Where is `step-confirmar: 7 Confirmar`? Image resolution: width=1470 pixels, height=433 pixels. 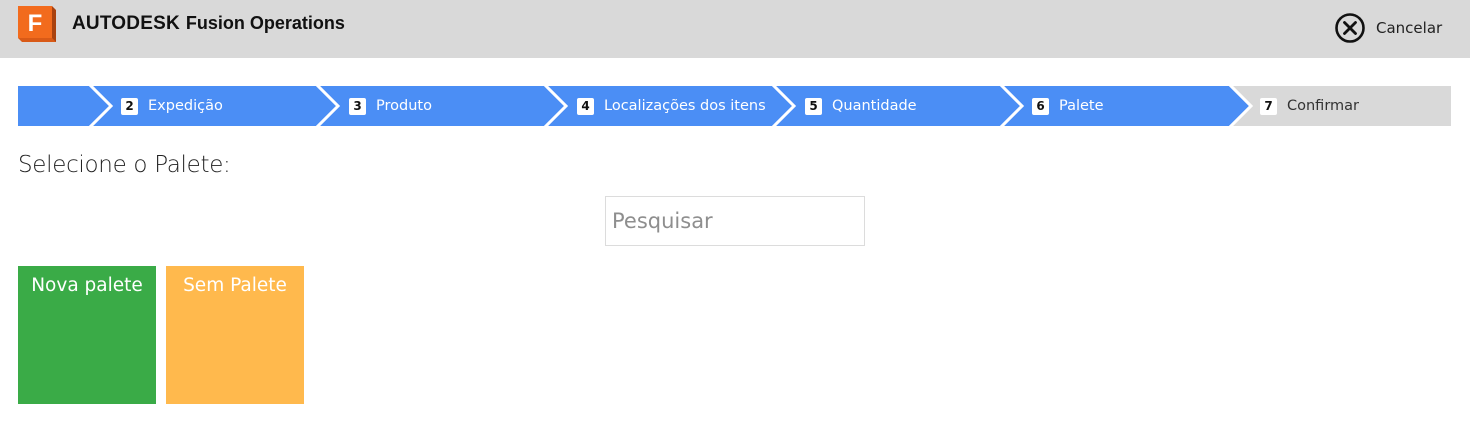 step-confirmar: 7 Confirmar is located at coordinates (1309, 106).